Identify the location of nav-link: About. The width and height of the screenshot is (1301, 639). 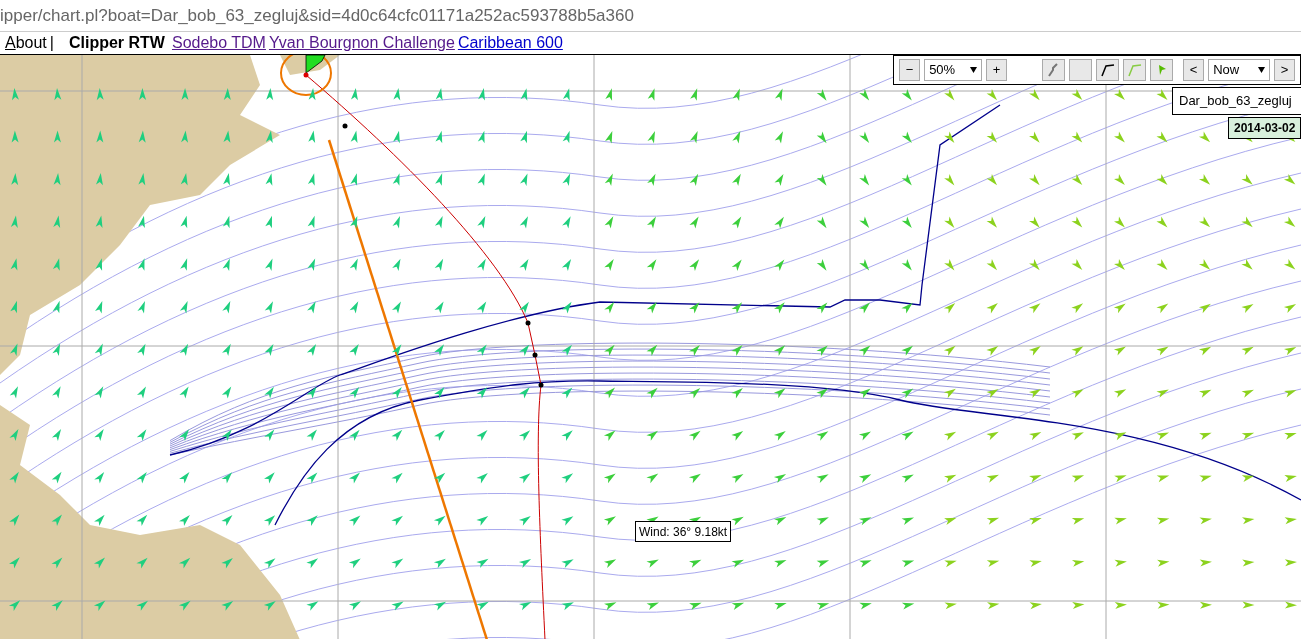
(26, 43).